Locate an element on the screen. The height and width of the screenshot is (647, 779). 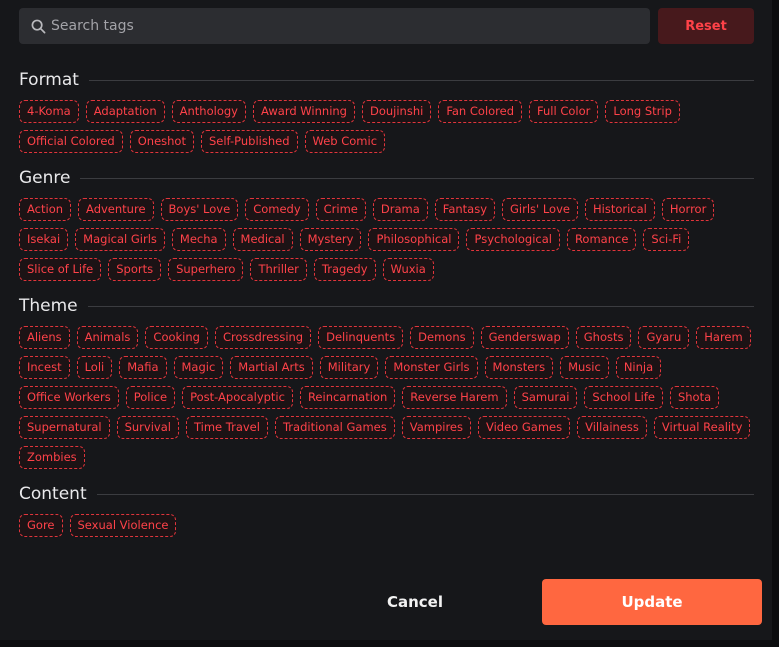
section-title: Format is located at coordinates (49, 80).